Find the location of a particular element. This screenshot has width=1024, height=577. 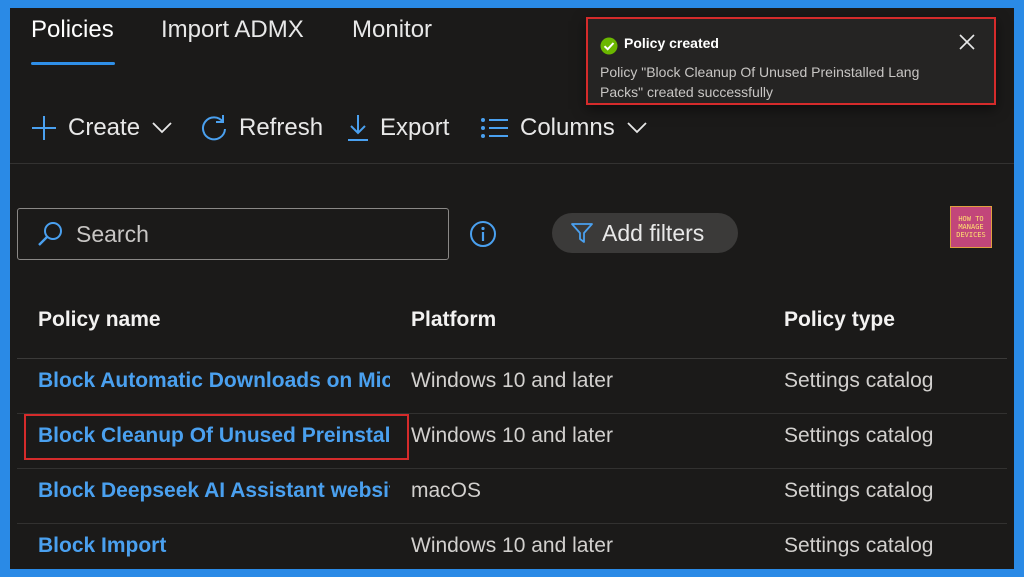

add-filters-label: Add filters is located at coordinates (653, 232).